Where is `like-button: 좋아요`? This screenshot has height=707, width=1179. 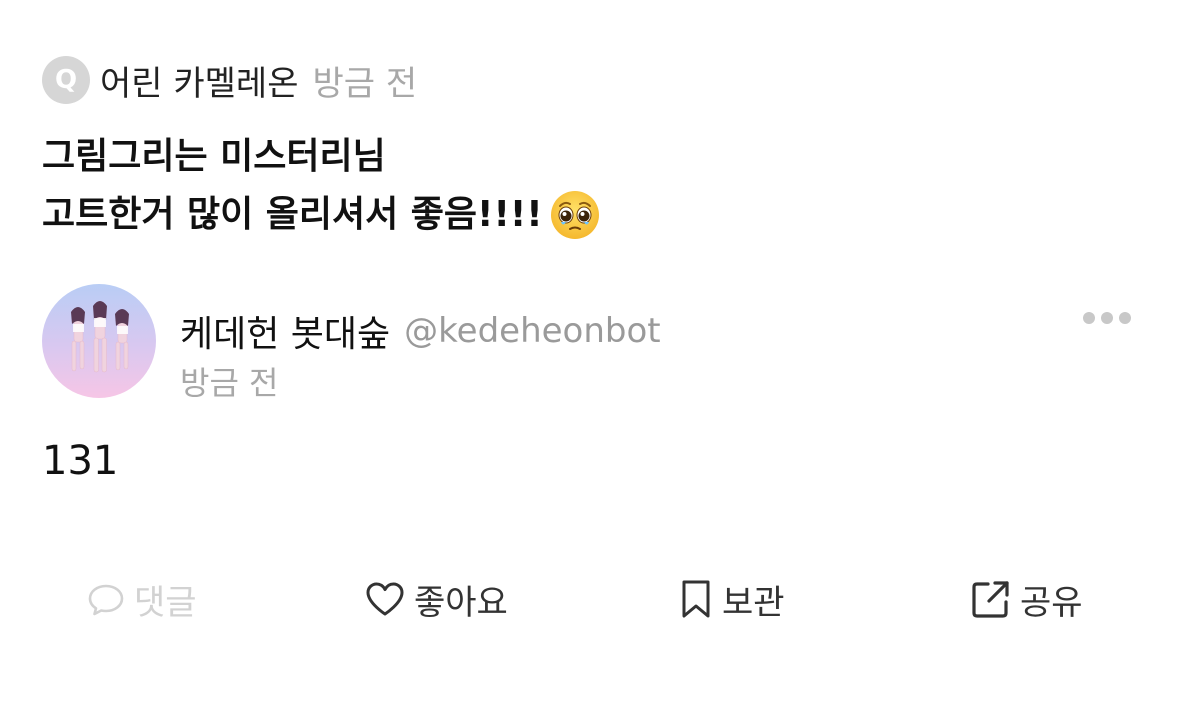 like-button: 좋아요 is located at coordinates (436, 599).